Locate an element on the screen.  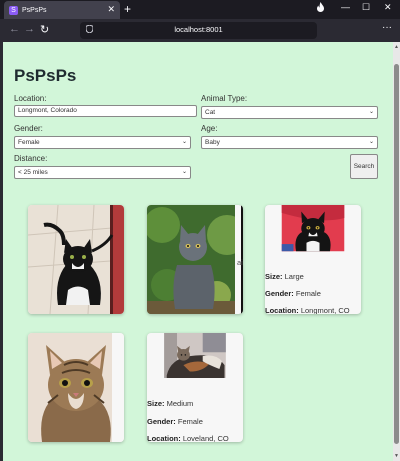
size-row: Size: Large is located at coordinates (284, 276).